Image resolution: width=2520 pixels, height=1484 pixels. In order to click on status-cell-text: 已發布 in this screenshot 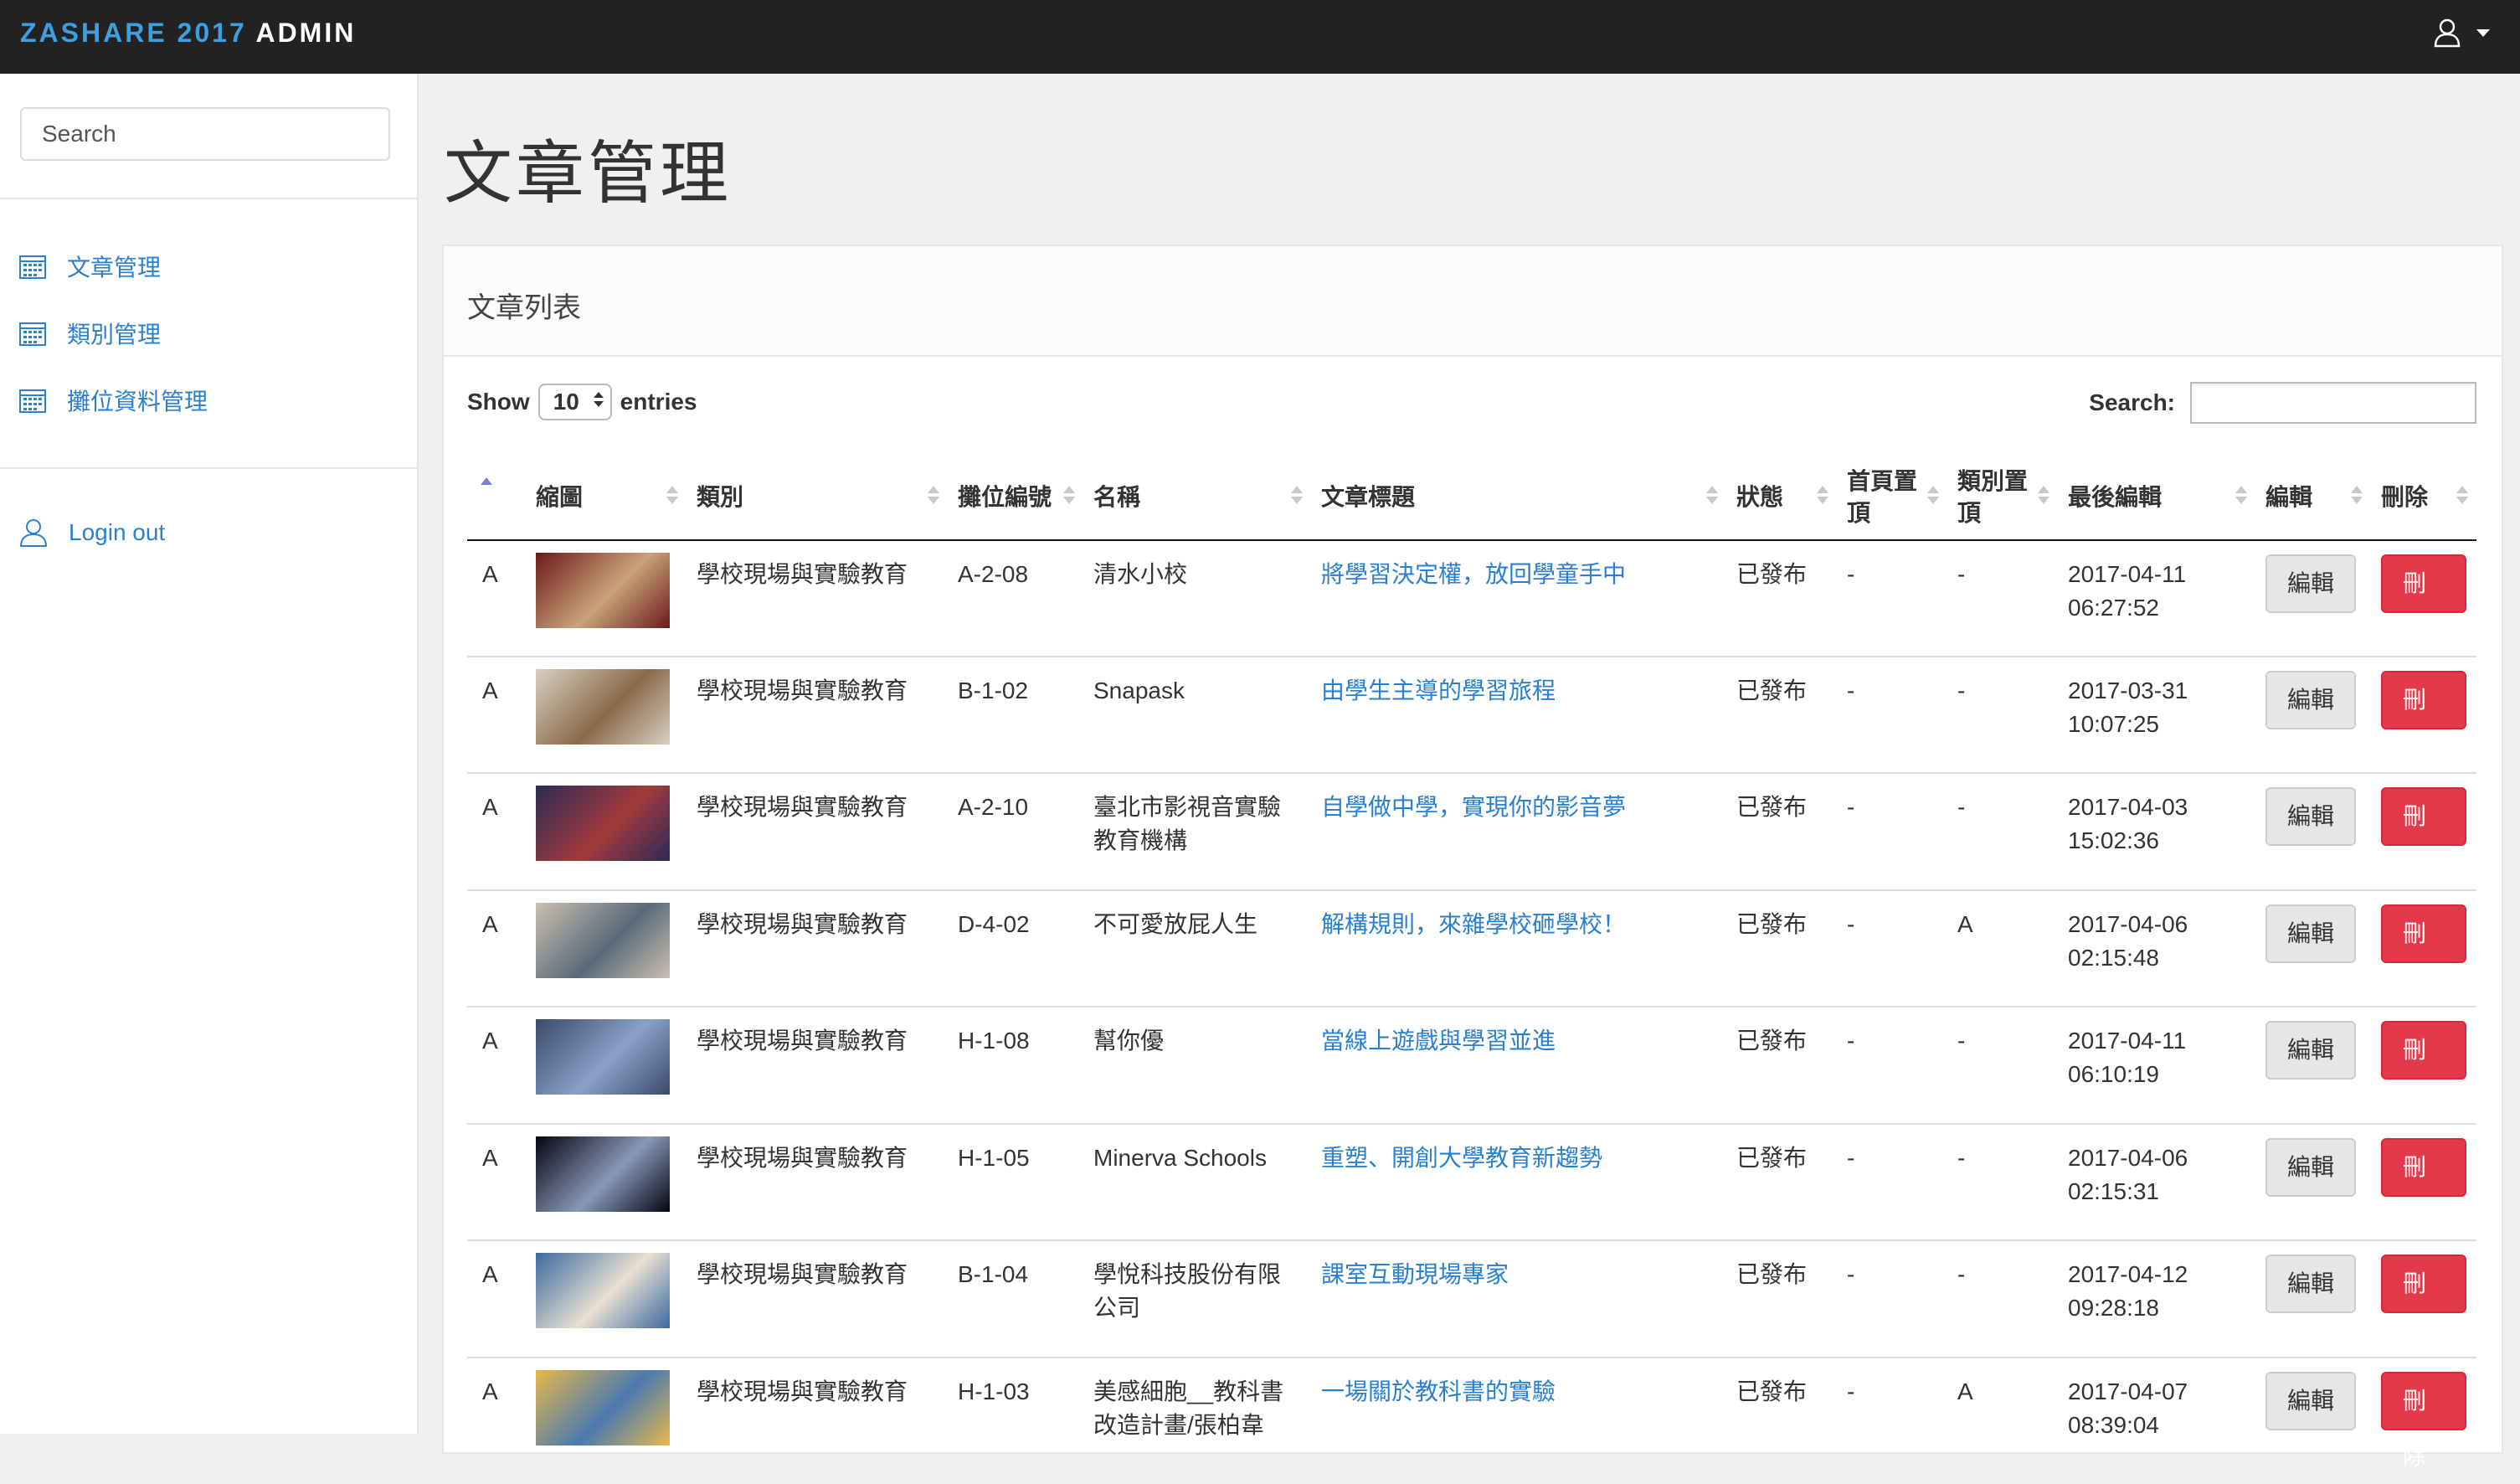, I will do `click(1772, 690)`.